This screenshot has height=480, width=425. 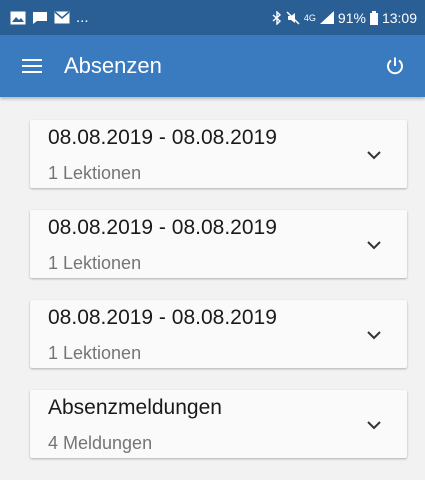 What do you see at coordinates (277, 17) in the screenshot?
I see `bluetooth-icon` at bounding box center [277, 17].